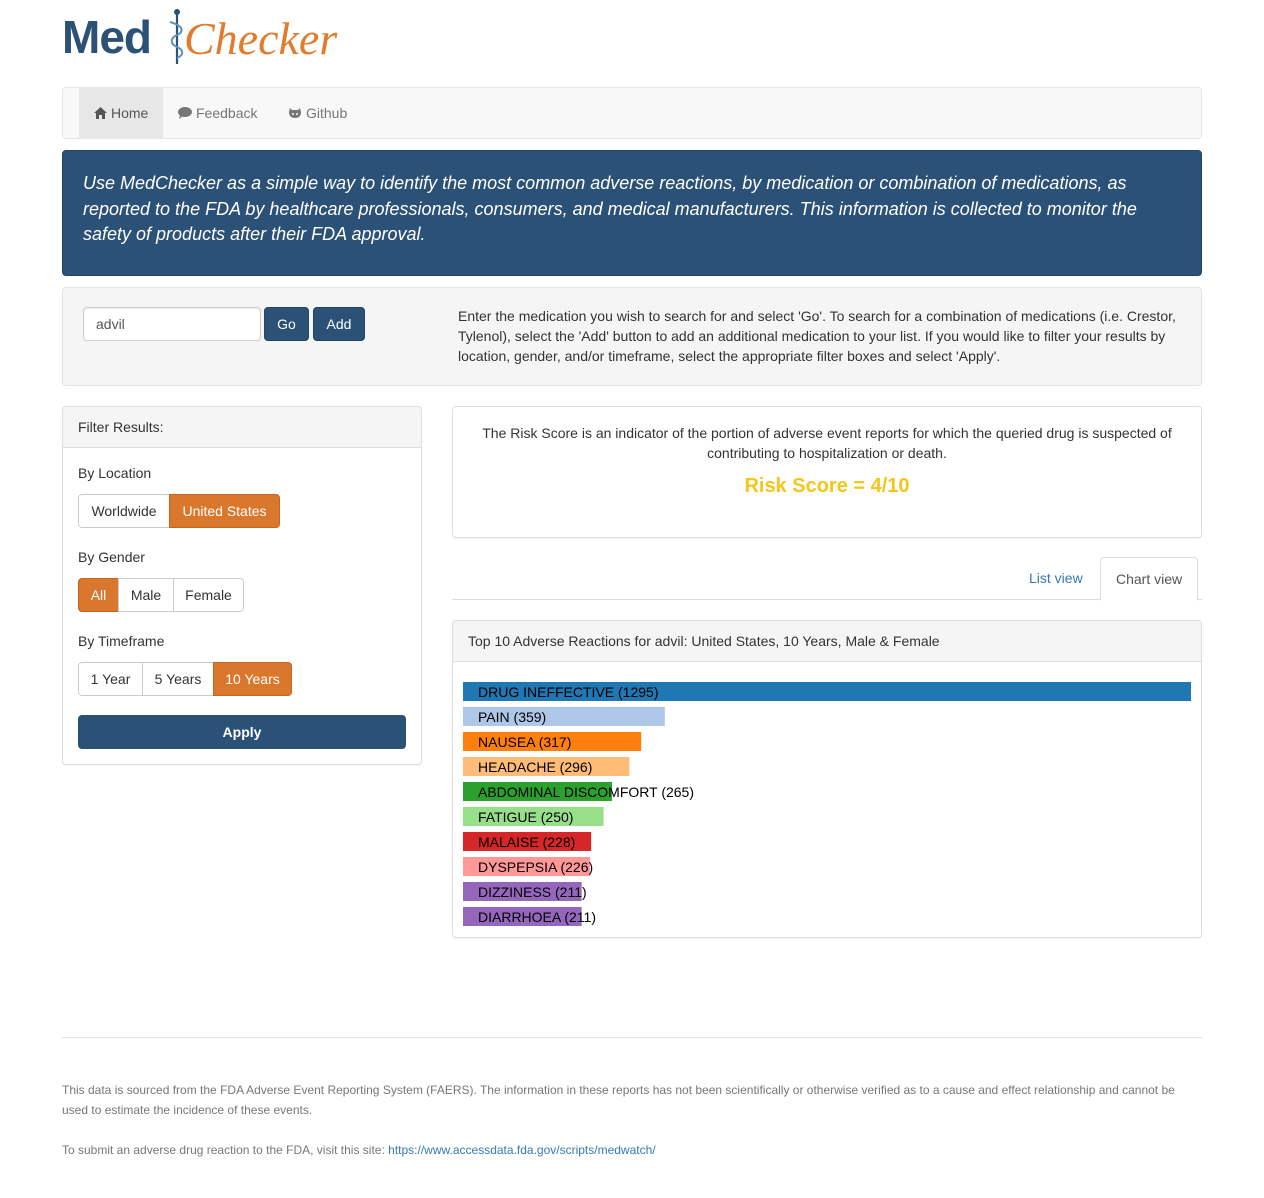  What do you see at coordinates (1149, 579) in the screenshot?
I see `tab-chart-view: Chart view` at bounding box center [1149, 579].